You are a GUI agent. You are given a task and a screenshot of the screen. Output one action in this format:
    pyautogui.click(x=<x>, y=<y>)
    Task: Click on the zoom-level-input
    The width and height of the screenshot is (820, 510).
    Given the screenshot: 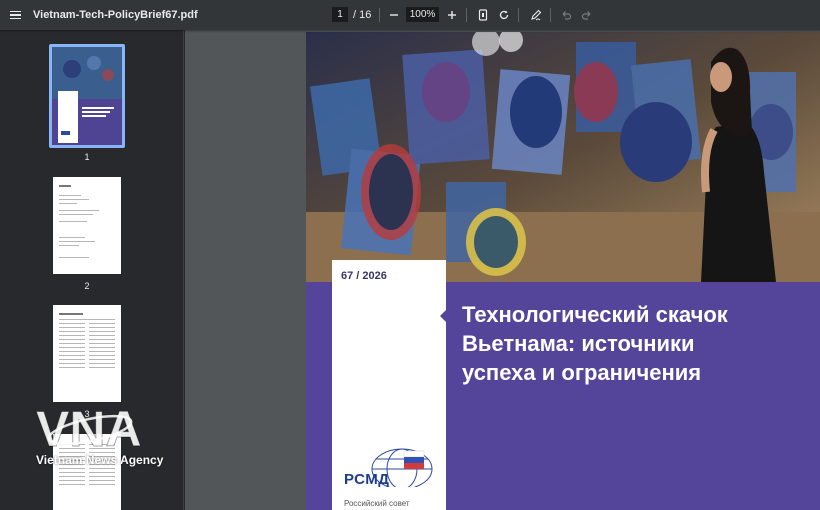 What is the action you would take?
    pyautogui.click(x=422, y=14)
    